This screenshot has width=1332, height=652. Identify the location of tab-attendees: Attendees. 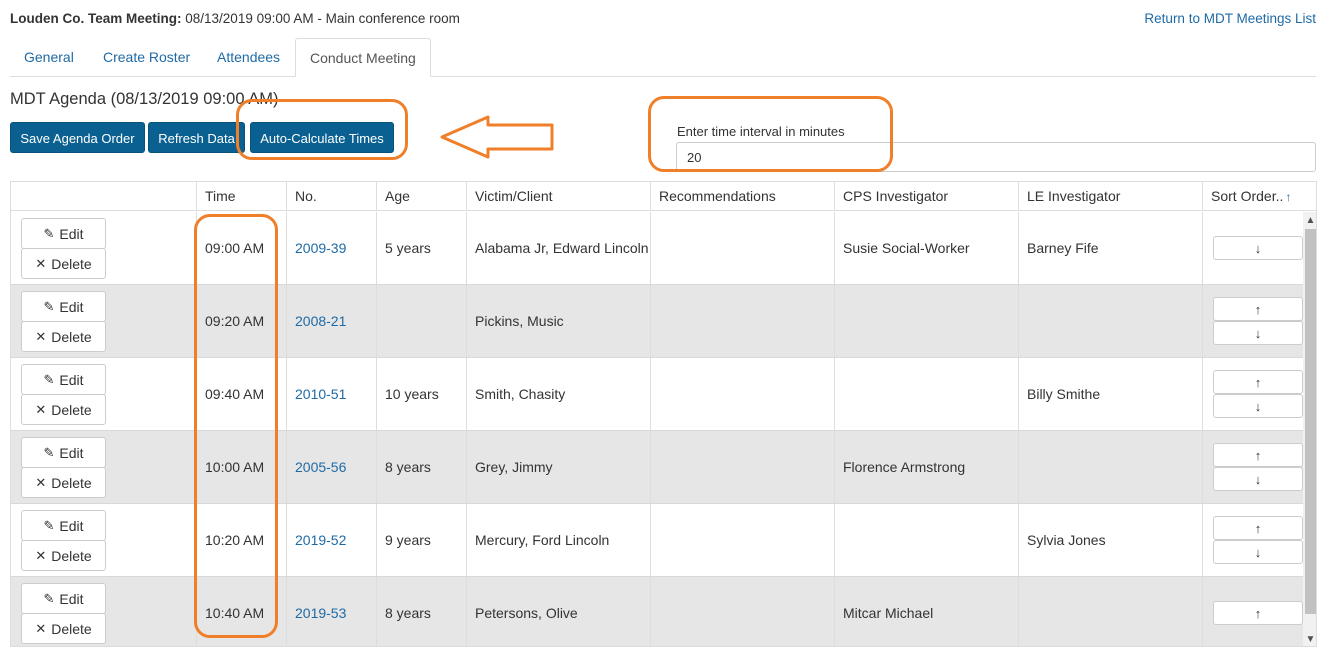
(248, 57).